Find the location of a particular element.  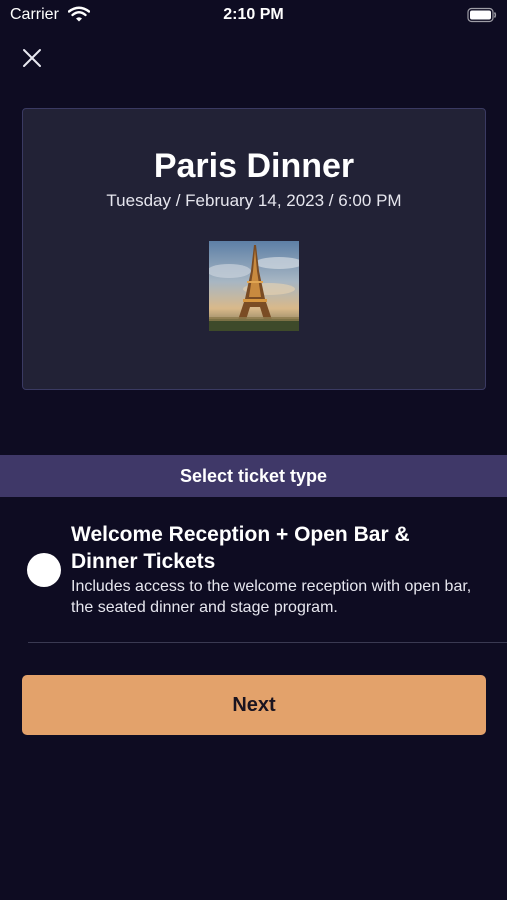

next-button: Next is located at coordinates (254, 705).